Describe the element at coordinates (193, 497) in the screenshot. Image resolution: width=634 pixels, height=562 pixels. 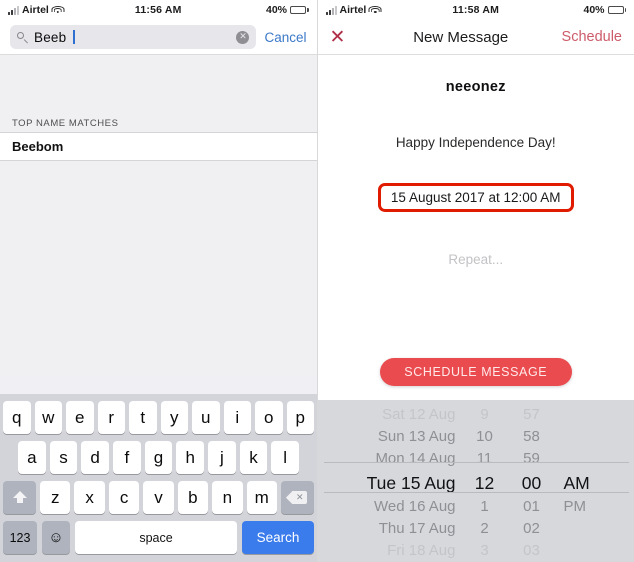
I see `key-b: b` at that location.